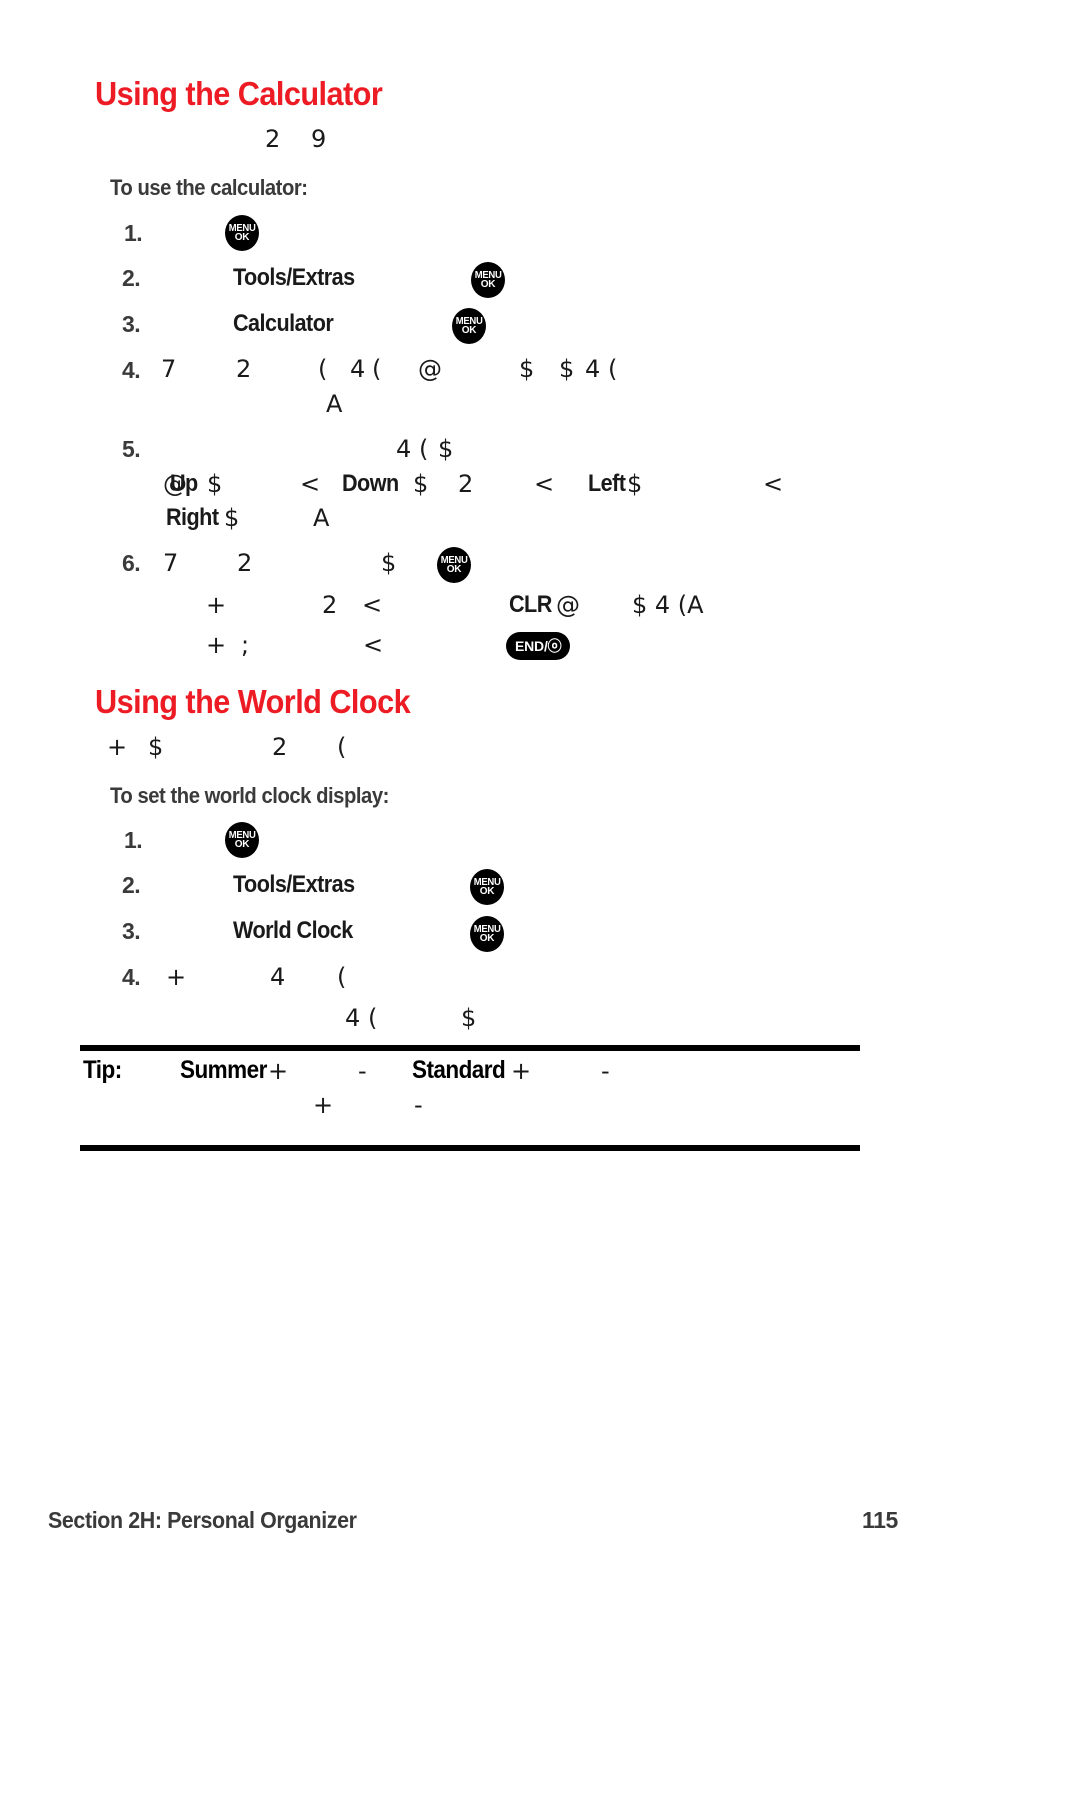 This screenshot has width=1080, height=1800. Describe the element at coordinates (330, 605) in the screenshot. I see `calc-step6-sub1-glyph-2: 2` at that location.